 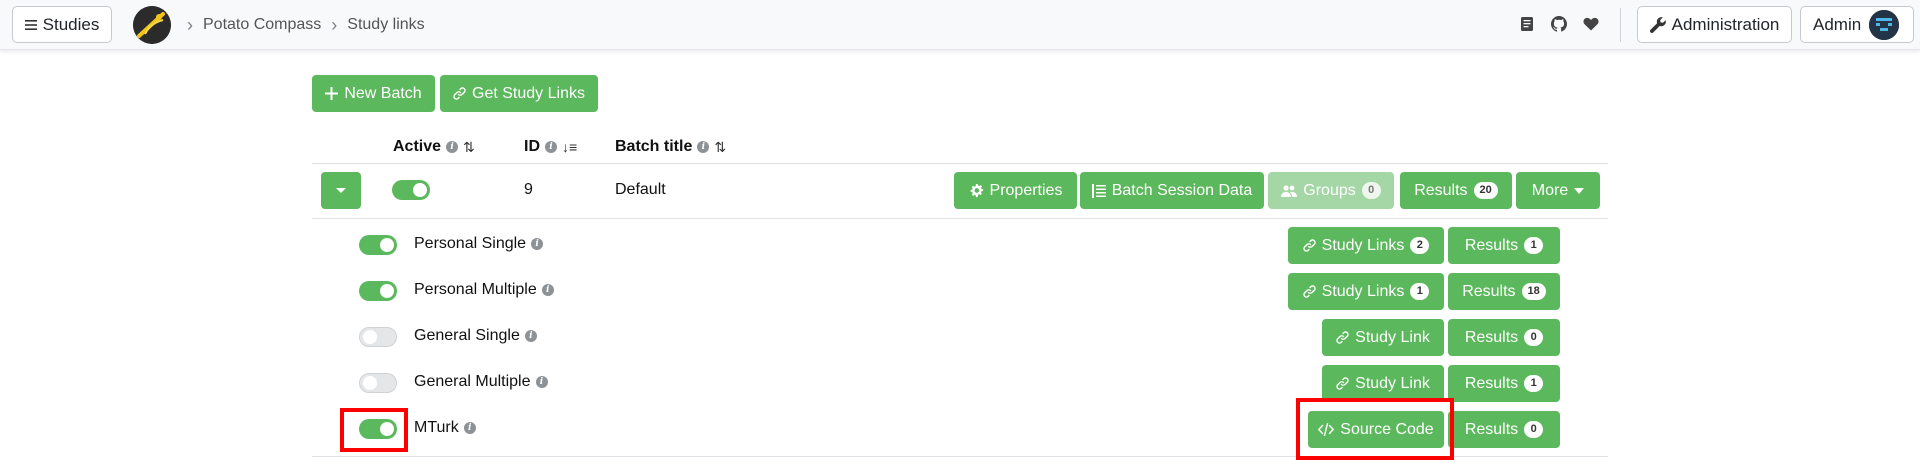 I want to click on more-dropdown-button: More, so click(x=1558, y=190).